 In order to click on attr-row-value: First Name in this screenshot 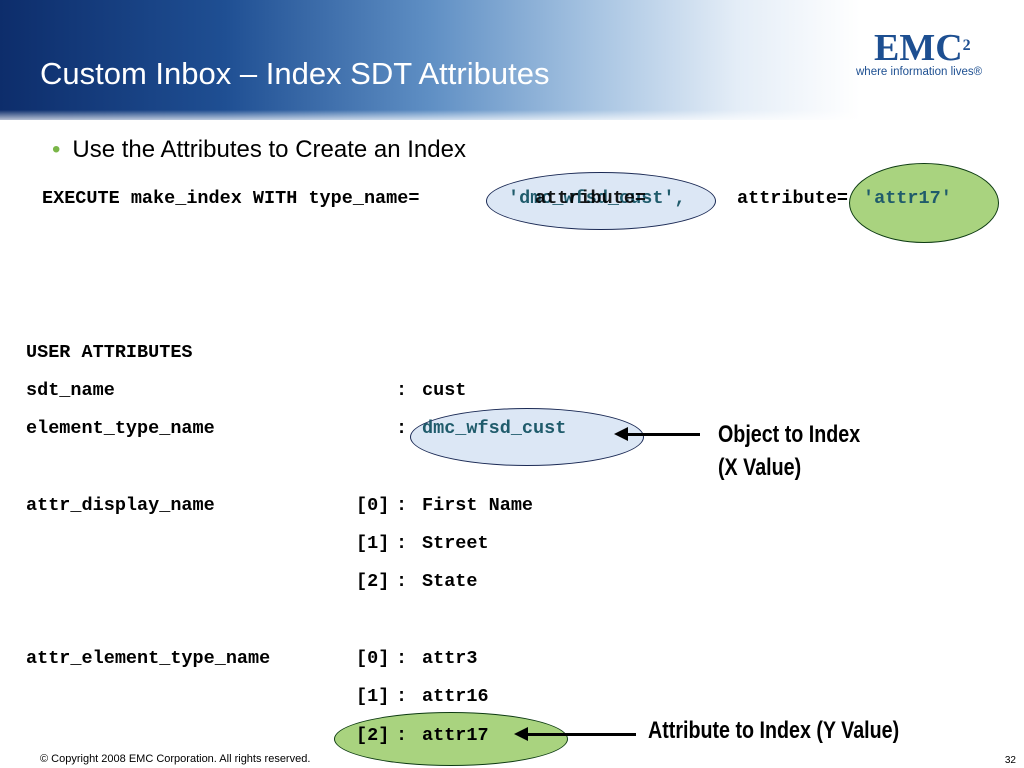, I will do `click(478, 505)`.